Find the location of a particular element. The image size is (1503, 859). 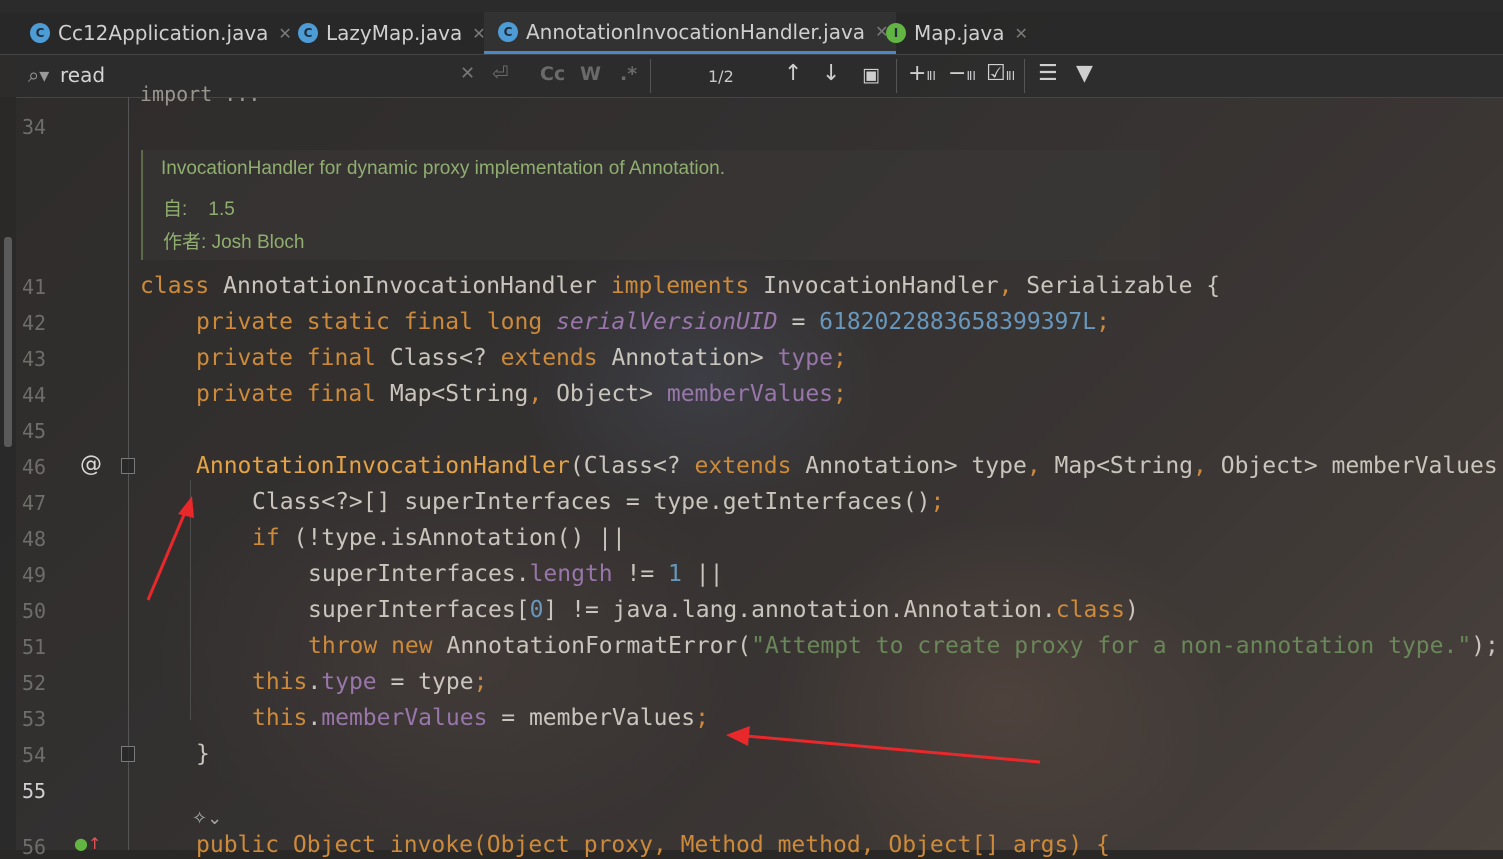

remove-selection-icon: −ⅡI is located at coordinates (962, 73).